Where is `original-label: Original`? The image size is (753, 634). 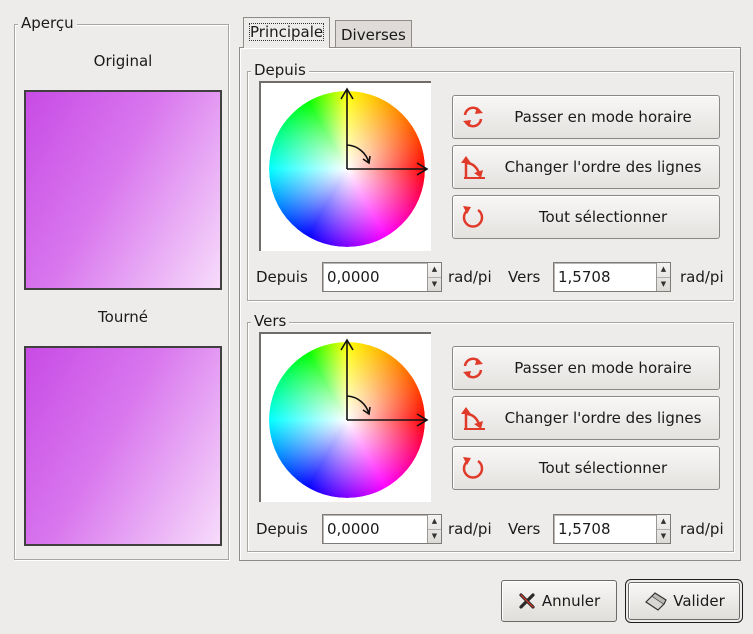
original-label: Original is located at coordinates (123, 61).